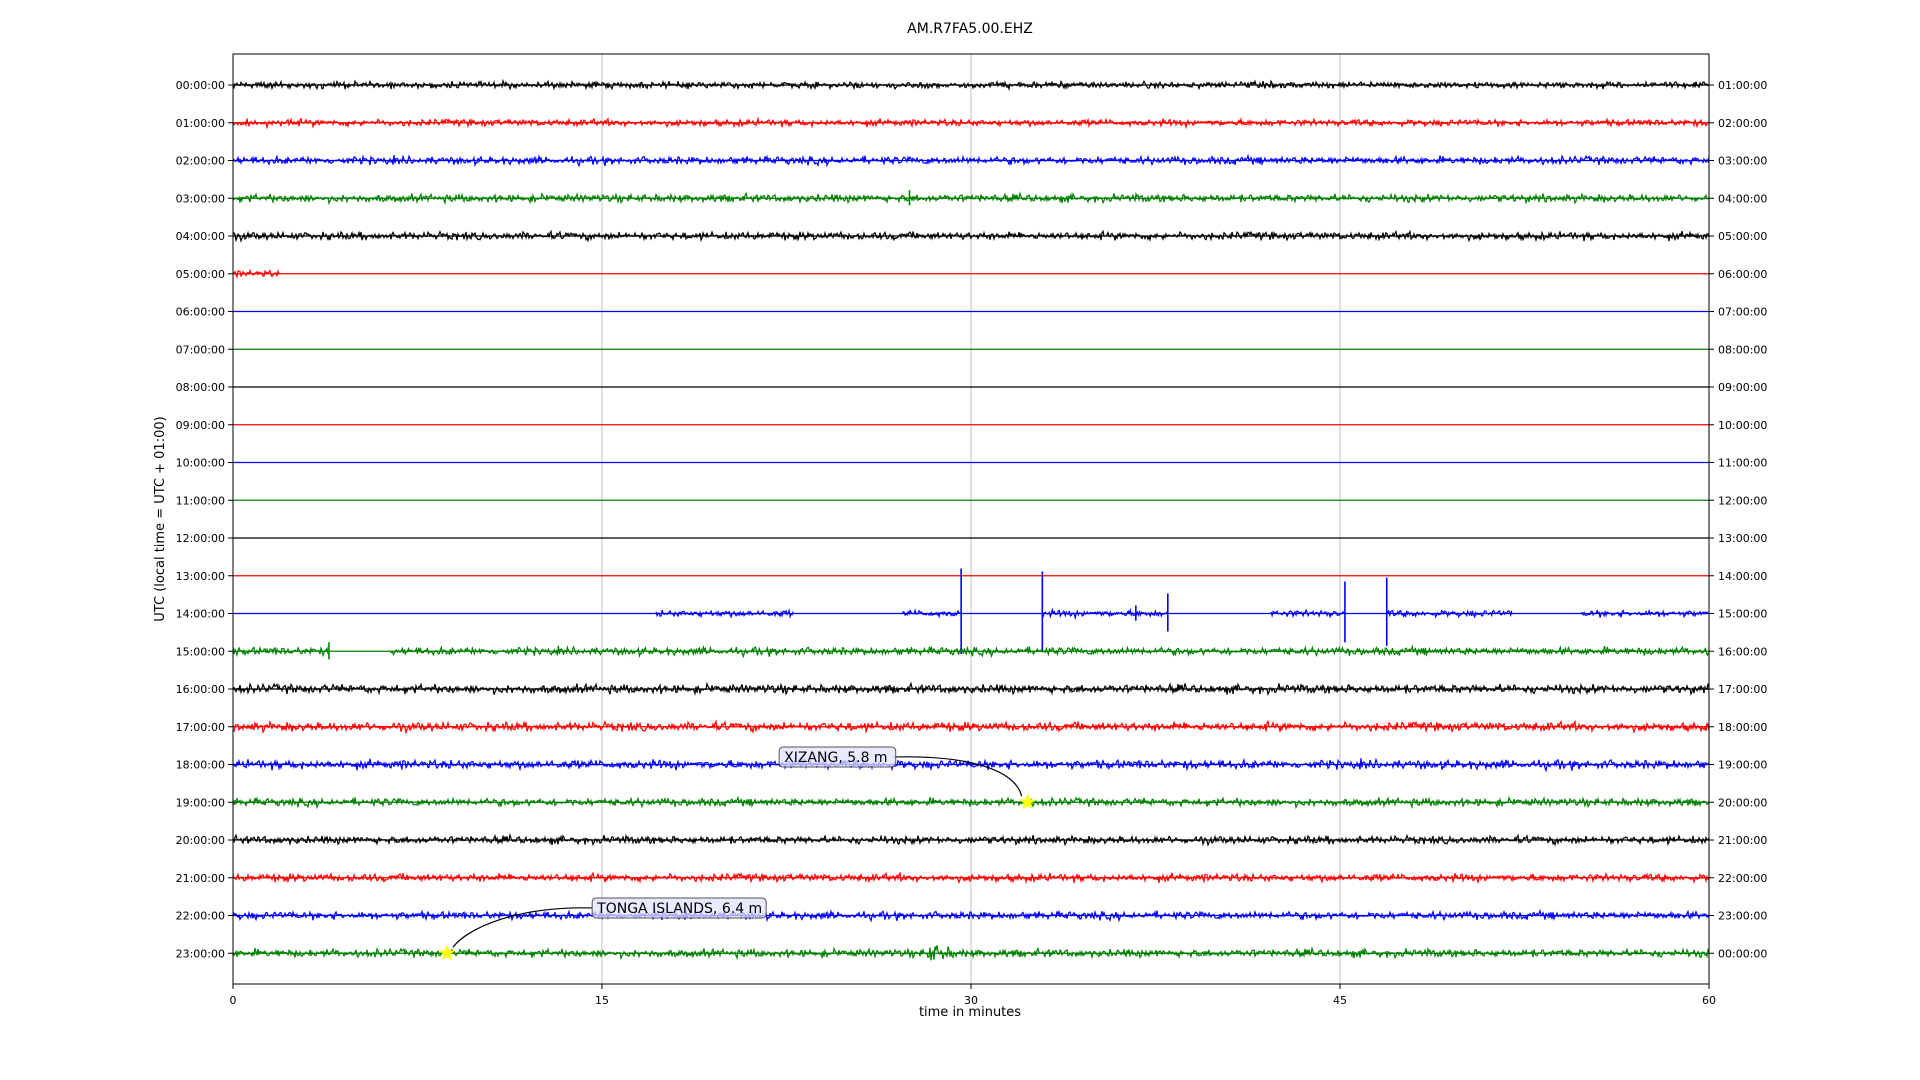 This screenshot has height=1080, width=1920. What do you see at coordinates (1742, 765) in the screenshot?
I see `y-tick-label-local: 19:00:00` at bounding box center [1742, 765].